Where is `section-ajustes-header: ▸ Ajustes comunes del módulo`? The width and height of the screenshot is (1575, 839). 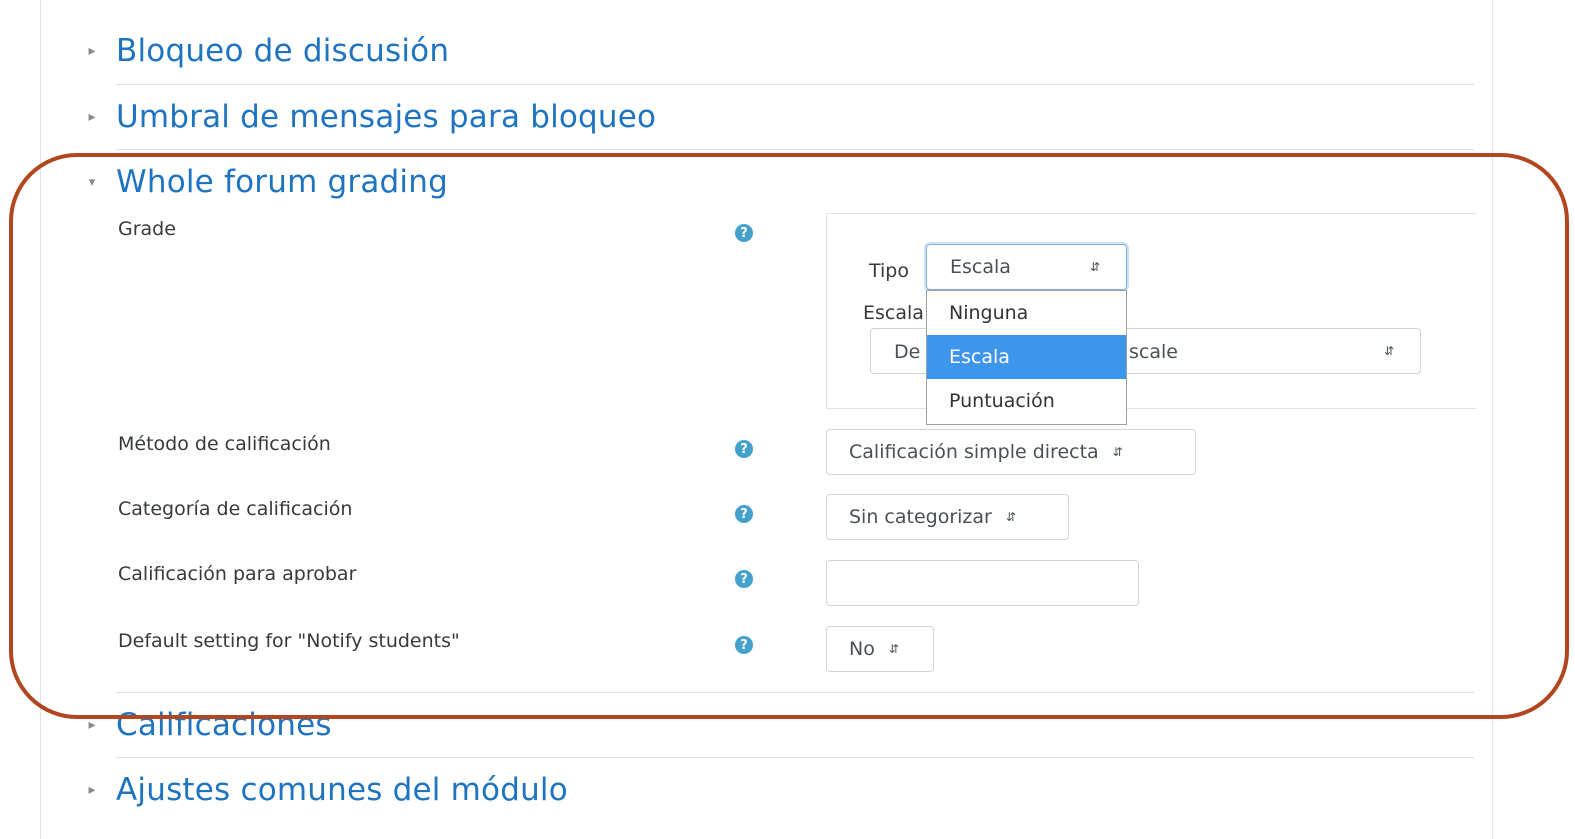
section-ajustes-header: ▸ Ajustes comunes del módulo is located at coordinates (328, 790).